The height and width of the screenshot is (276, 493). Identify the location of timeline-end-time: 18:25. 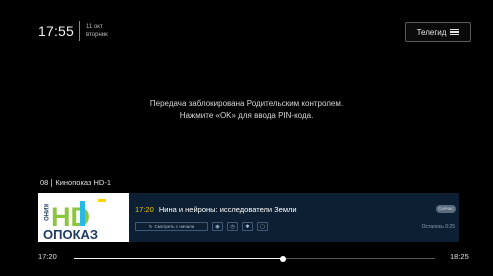
(459, 256).